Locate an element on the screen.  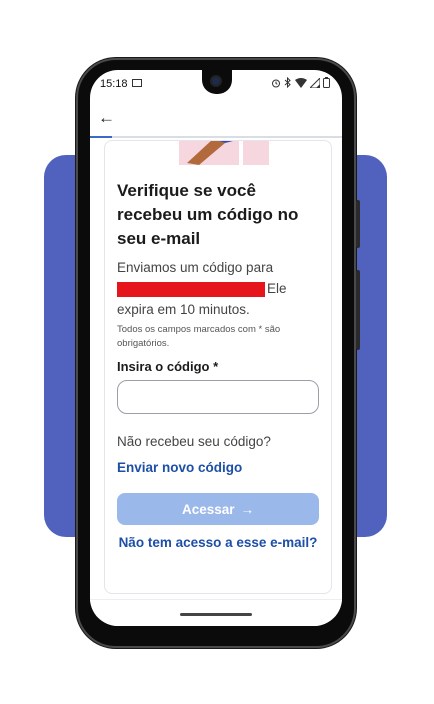
code-label: Insira o código * is located at coordinates (168, 366).